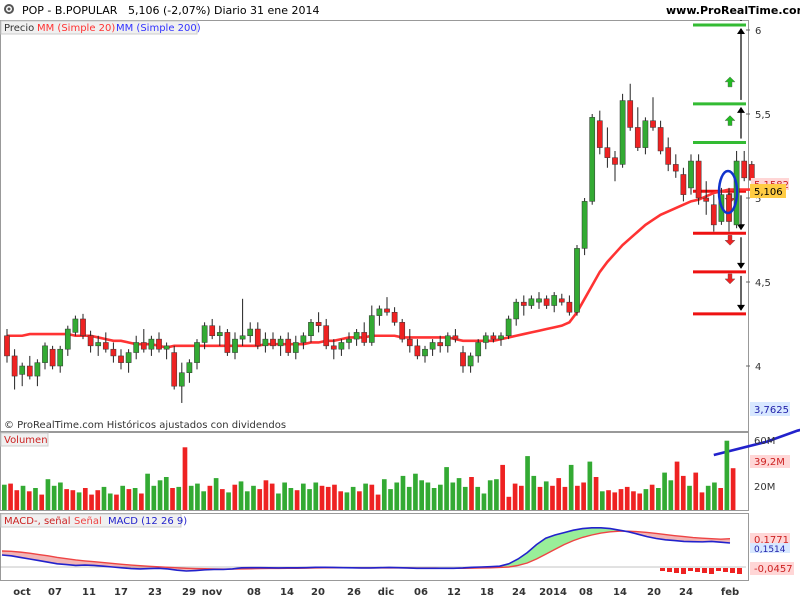  I want to click on x-tick-label: feb, so click(730, 592).